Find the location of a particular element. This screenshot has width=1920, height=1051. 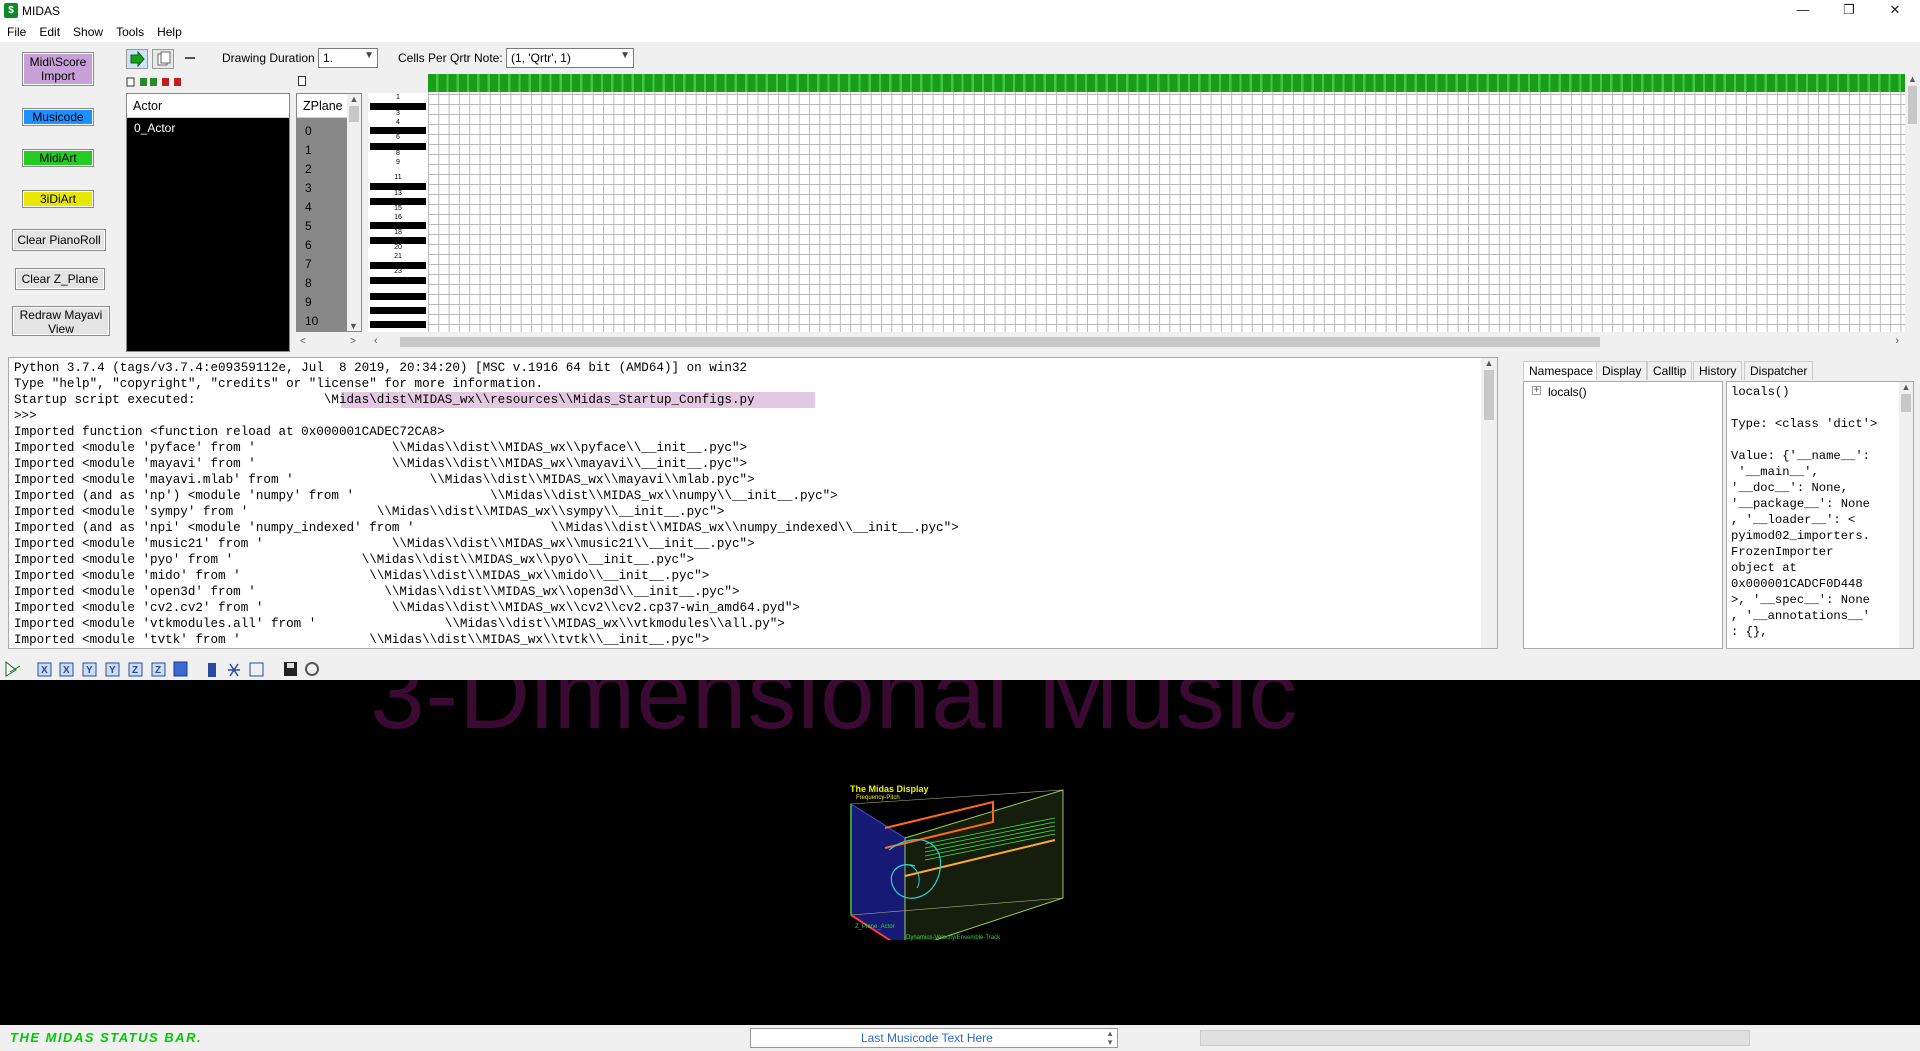

app-icon: $ is located at coordinates (11, 10).